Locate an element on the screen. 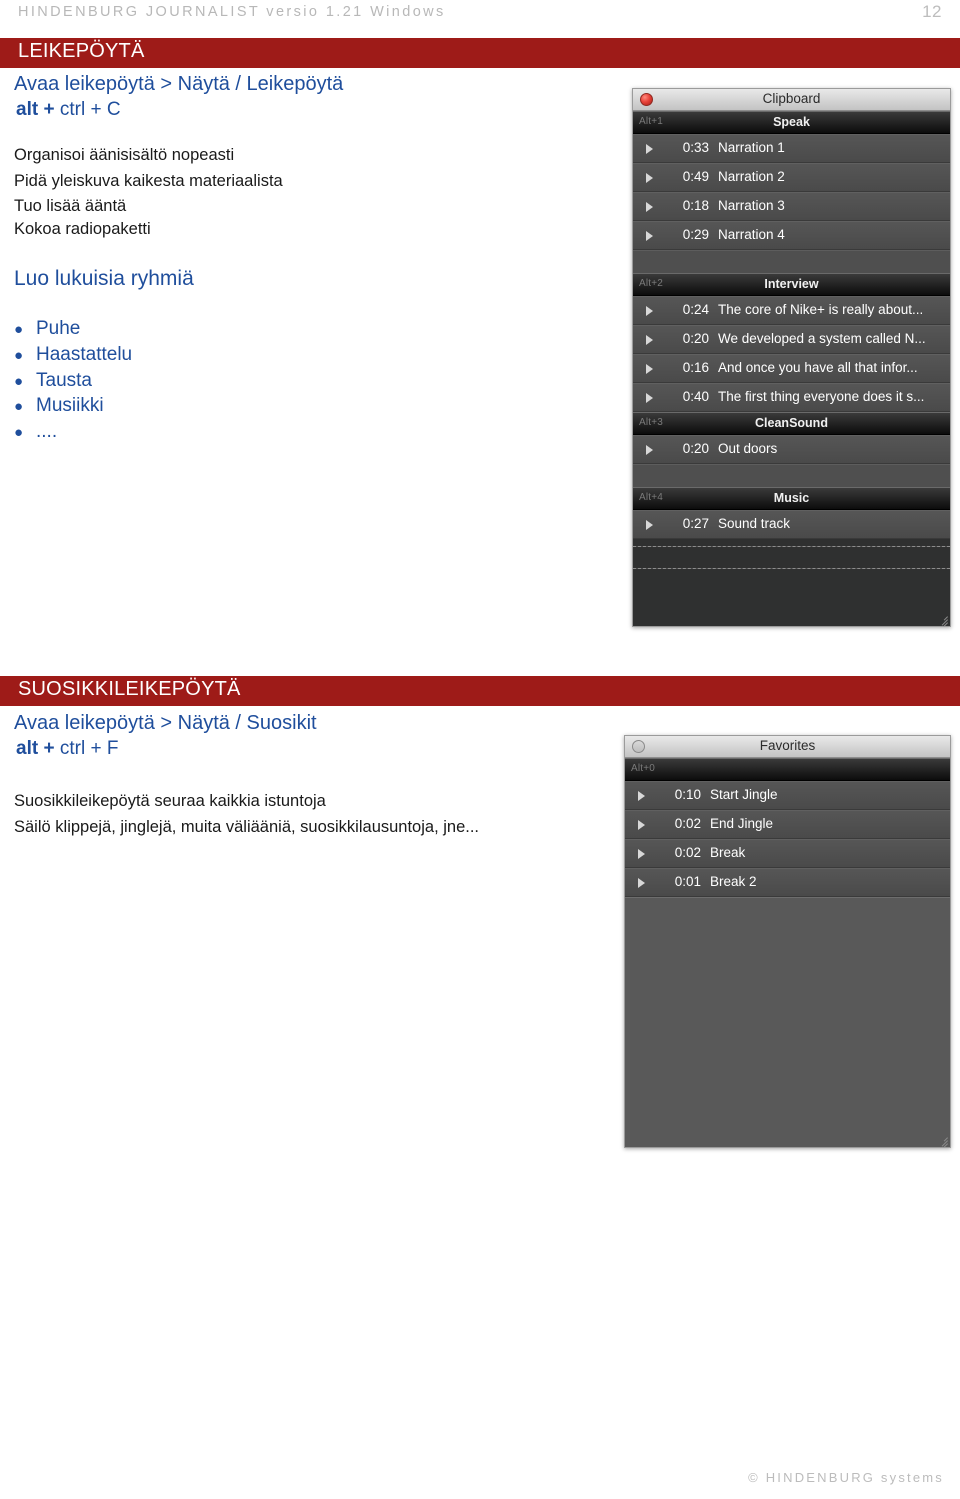  list-item-label: Tausta is located at coordinates (64, 380).